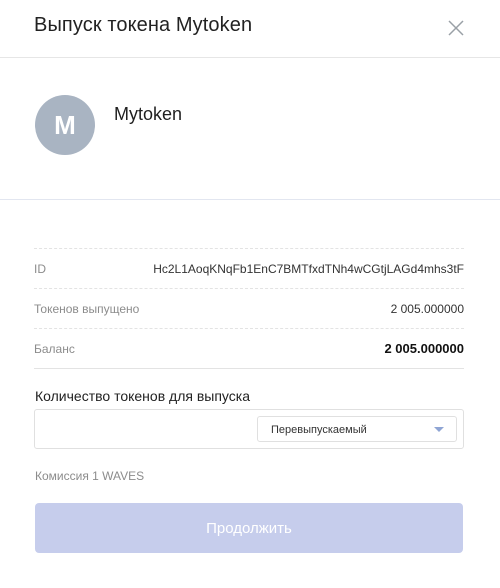 This screenshot has width=500, height=588. I want to click on info-label-id: ID, so click(40, 268).